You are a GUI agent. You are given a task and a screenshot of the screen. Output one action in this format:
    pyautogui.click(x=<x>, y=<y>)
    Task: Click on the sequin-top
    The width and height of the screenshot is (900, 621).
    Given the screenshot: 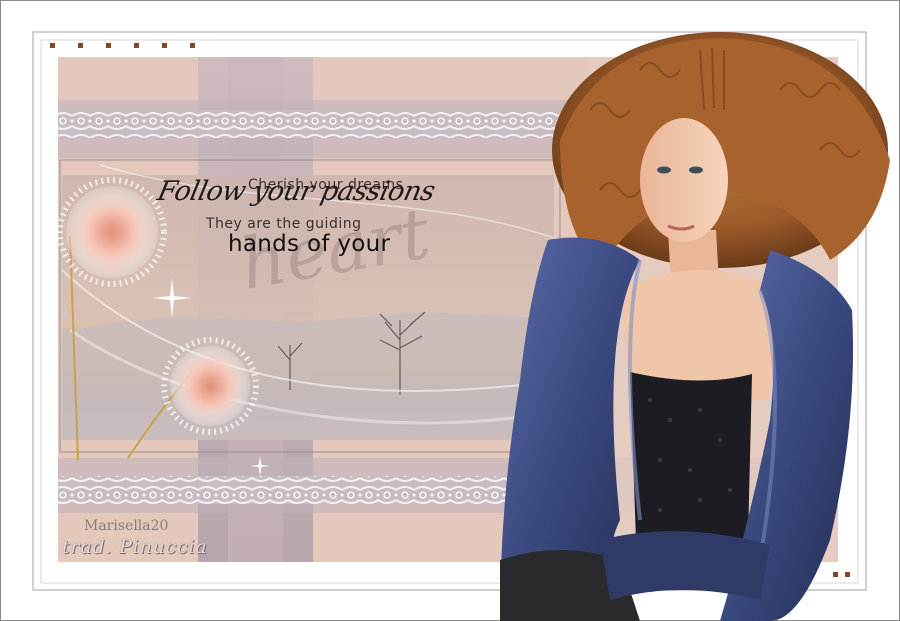 What is the action you would take?
    pyautogui.click(x=691, y=456)
    